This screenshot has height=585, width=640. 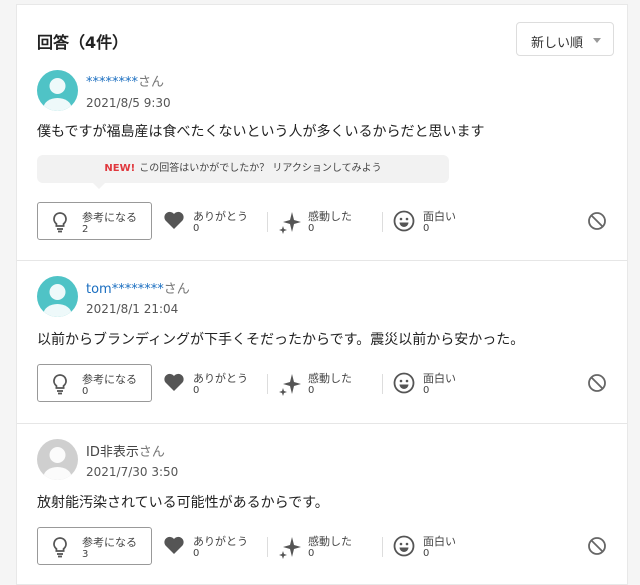 I want to click on chevron-down-icon, so click(x=597, y=40).